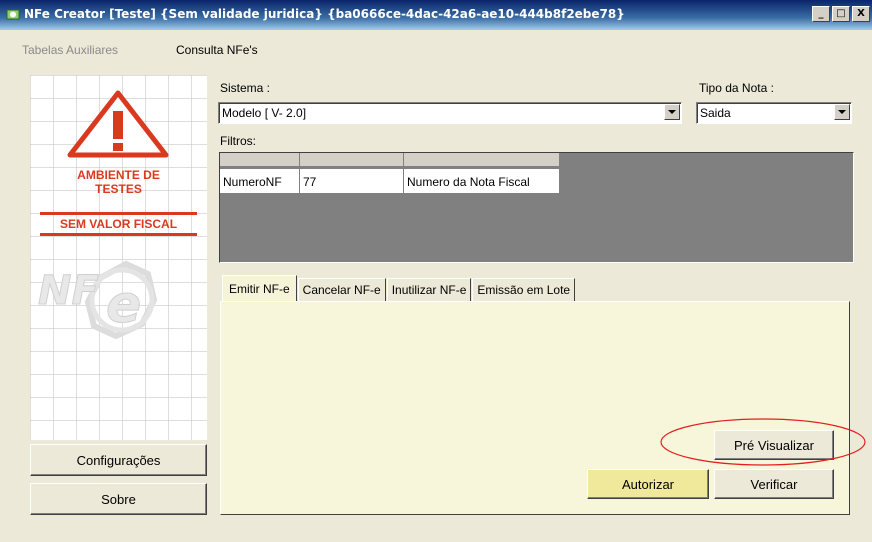  What do you see at coordinates (429, 290) in the screenshot?
I see `tab-inutilizar-nfe: Inutilizar NF-e` at bounding box center [429, 290].